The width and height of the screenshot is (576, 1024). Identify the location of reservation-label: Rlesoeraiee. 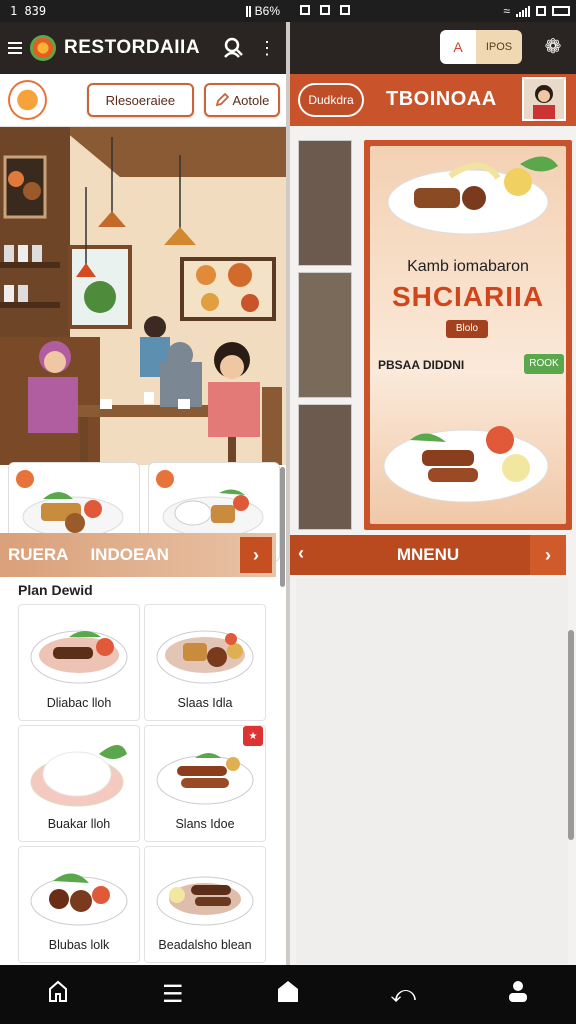
(140, 100).